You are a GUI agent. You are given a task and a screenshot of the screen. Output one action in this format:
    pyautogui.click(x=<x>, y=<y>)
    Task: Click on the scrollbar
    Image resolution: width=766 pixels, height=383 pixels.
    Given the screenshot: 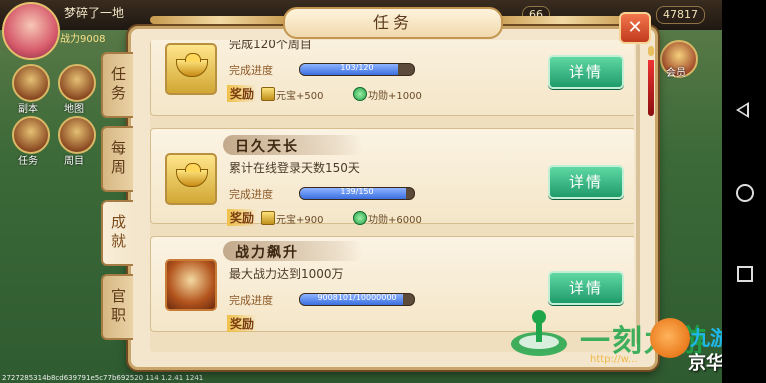 What is the action you would take?
    pyautogui.click(x=638, y=194)
    